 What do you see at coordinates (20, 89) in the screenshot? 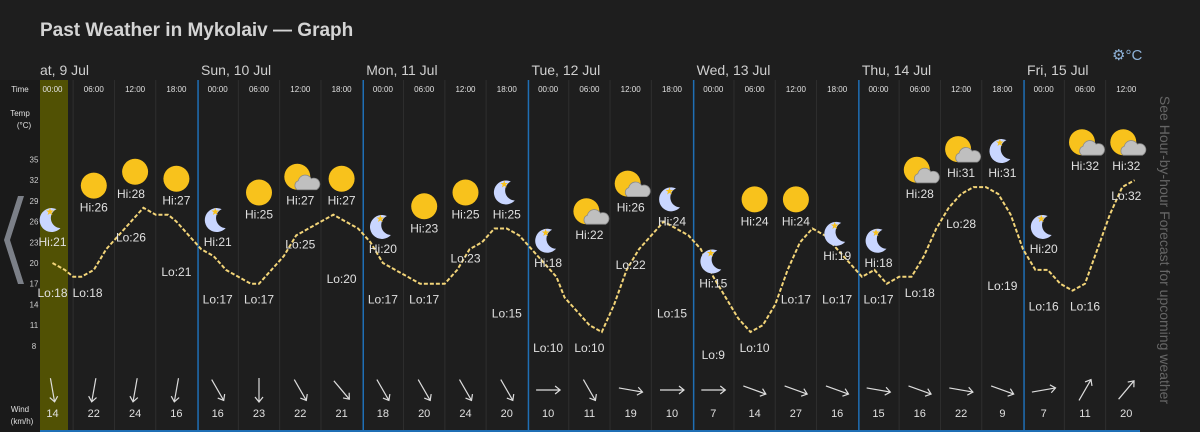
I see `time-row-label: Time` at bounding box center [20, 89].